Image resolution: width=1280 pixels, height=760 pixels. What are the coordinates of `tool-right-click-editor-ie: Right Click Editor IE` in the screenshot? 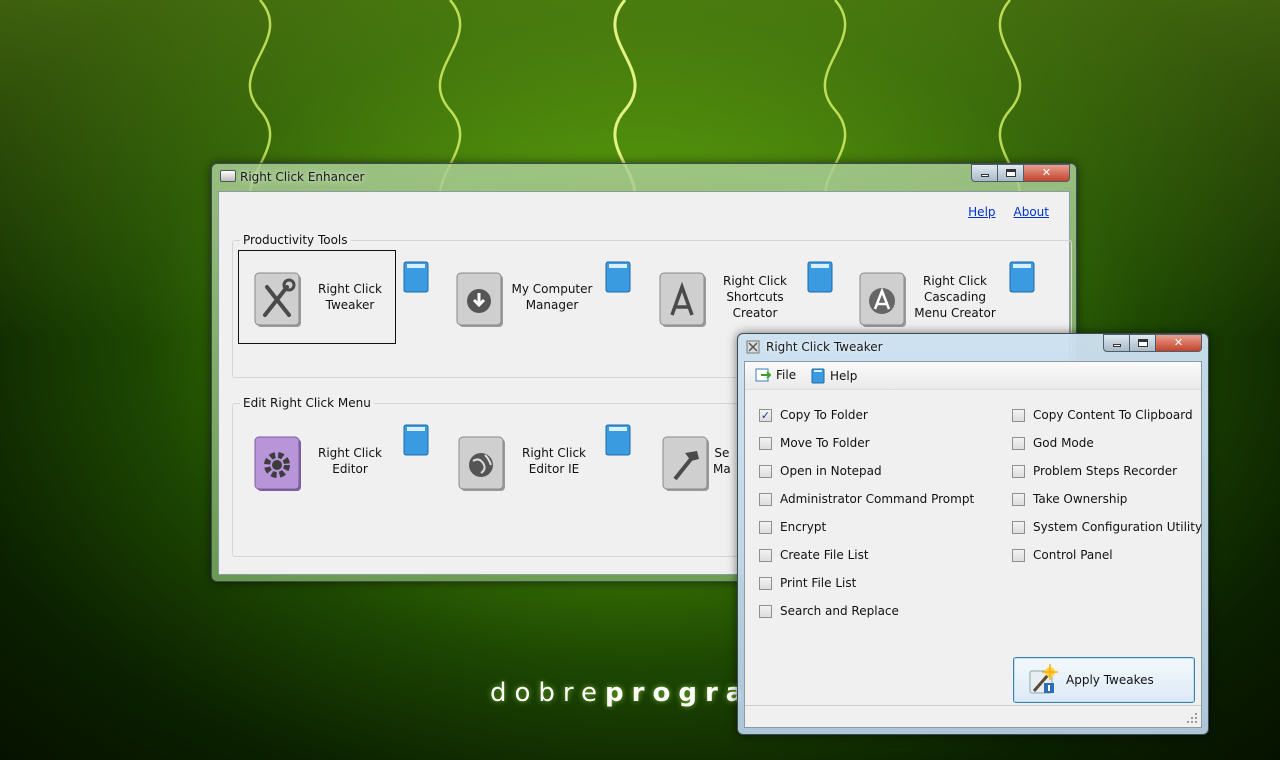 It's located at (521, 461).